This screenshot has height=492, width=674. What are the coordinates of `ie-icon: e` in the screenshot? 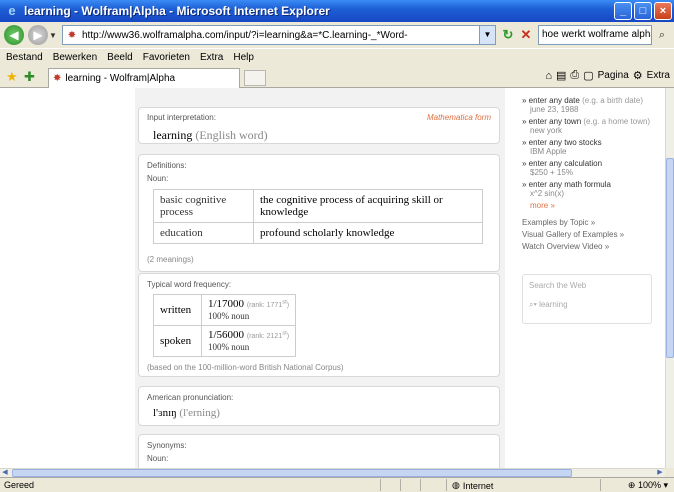 It's located at (12, 10).